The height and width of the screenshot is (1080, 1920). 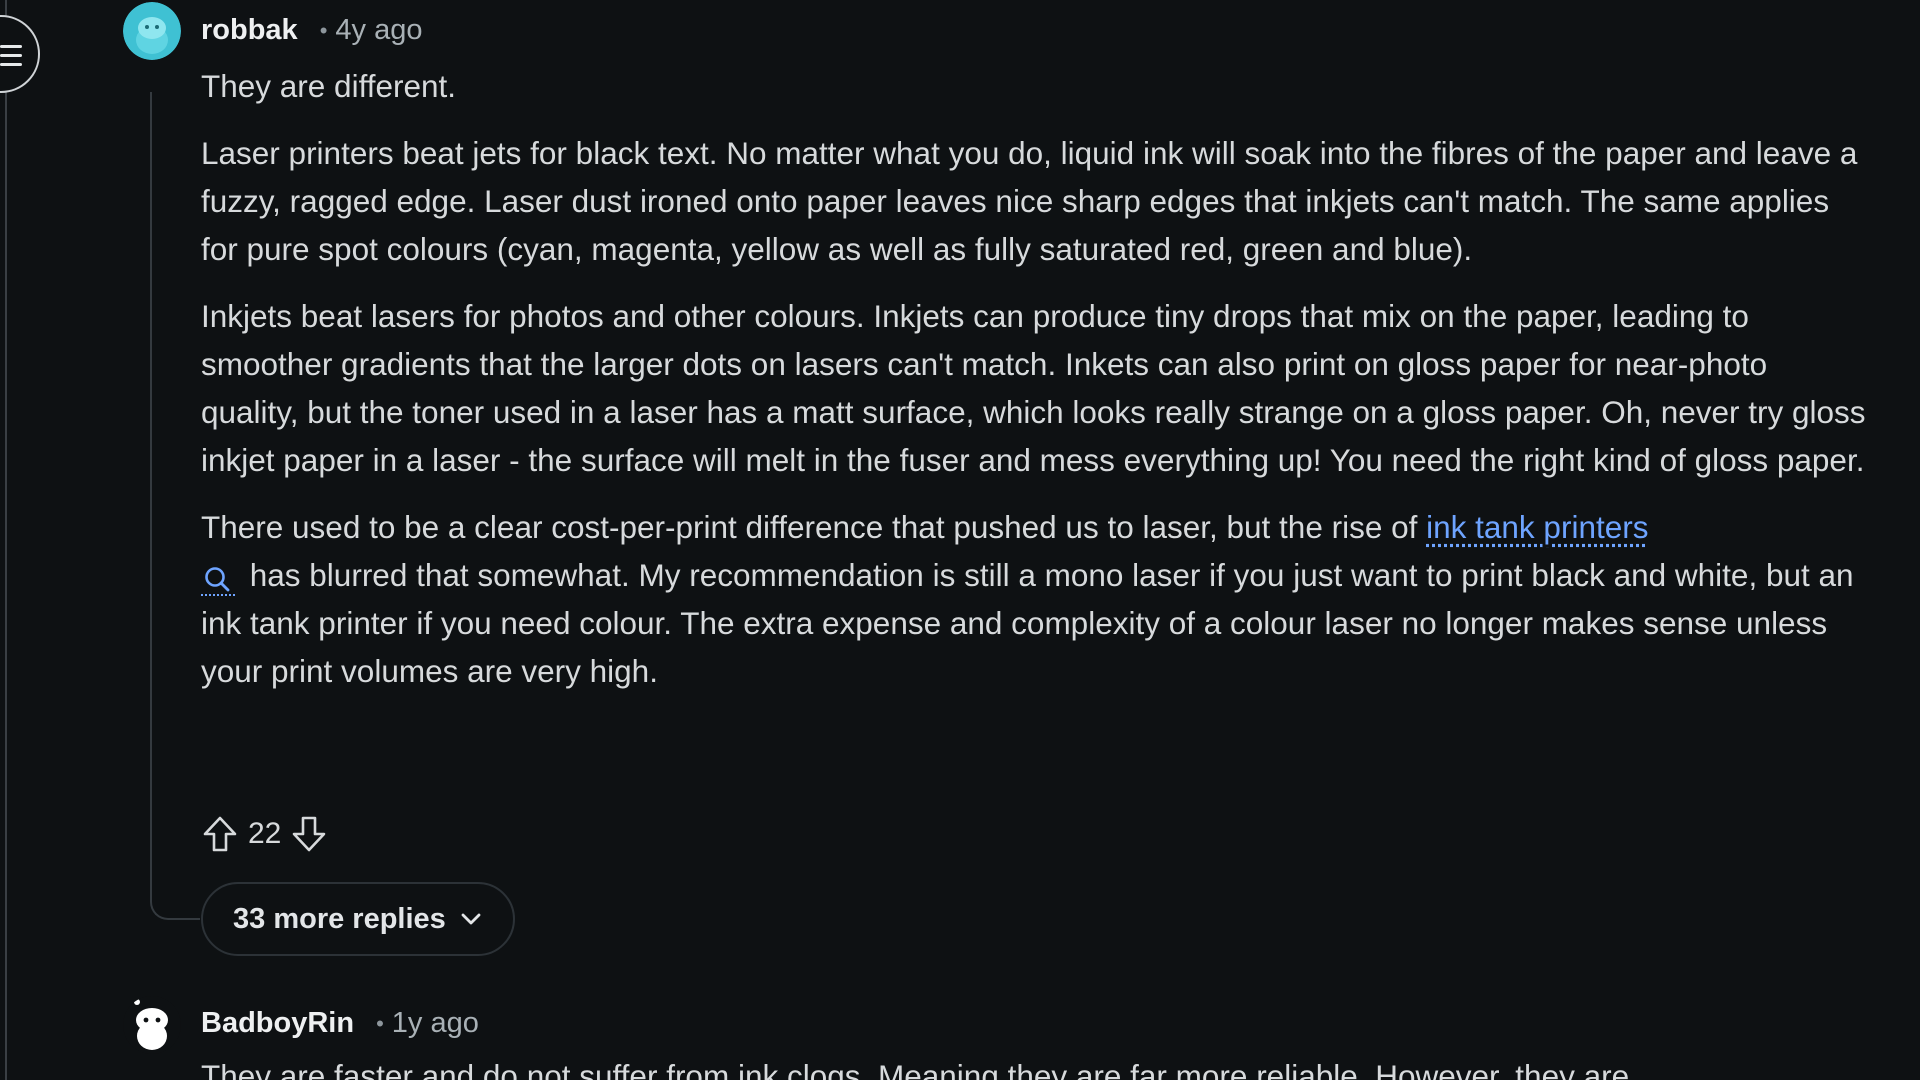 I want to click on more-replies-label: 33 more replies, so click(x=339, y=918).